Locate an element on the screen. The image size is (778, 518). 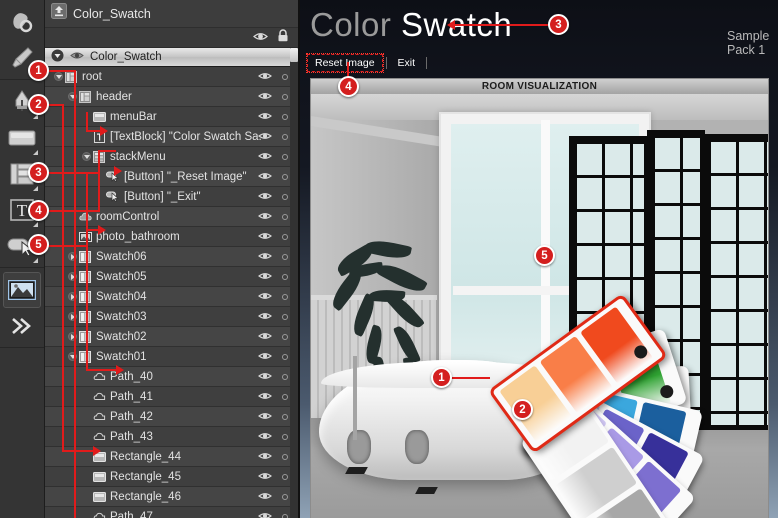
tree-row: [Button] "_Reset Image" is located at coordinates (171, 177).